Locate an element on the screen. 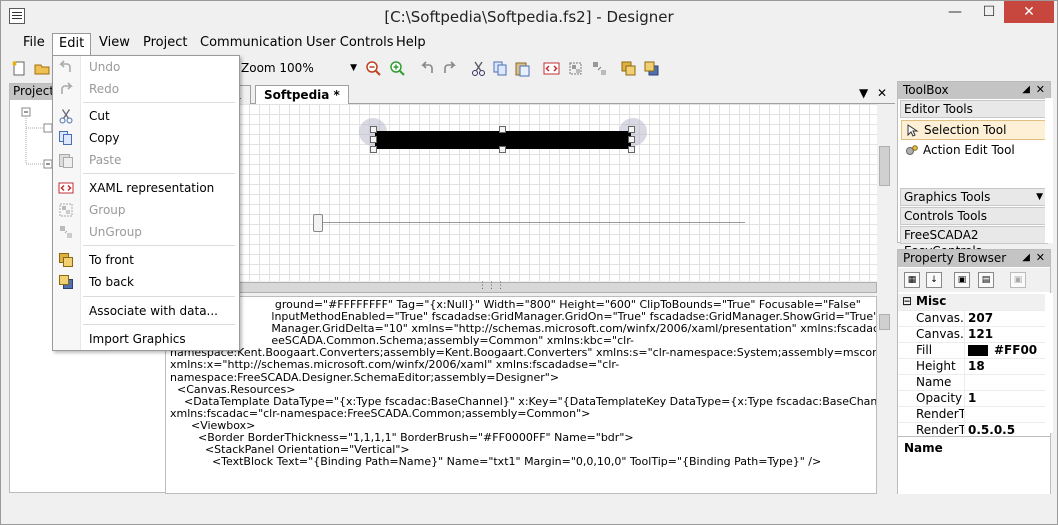  property-name: Fill is located at coordinates (924, 350).